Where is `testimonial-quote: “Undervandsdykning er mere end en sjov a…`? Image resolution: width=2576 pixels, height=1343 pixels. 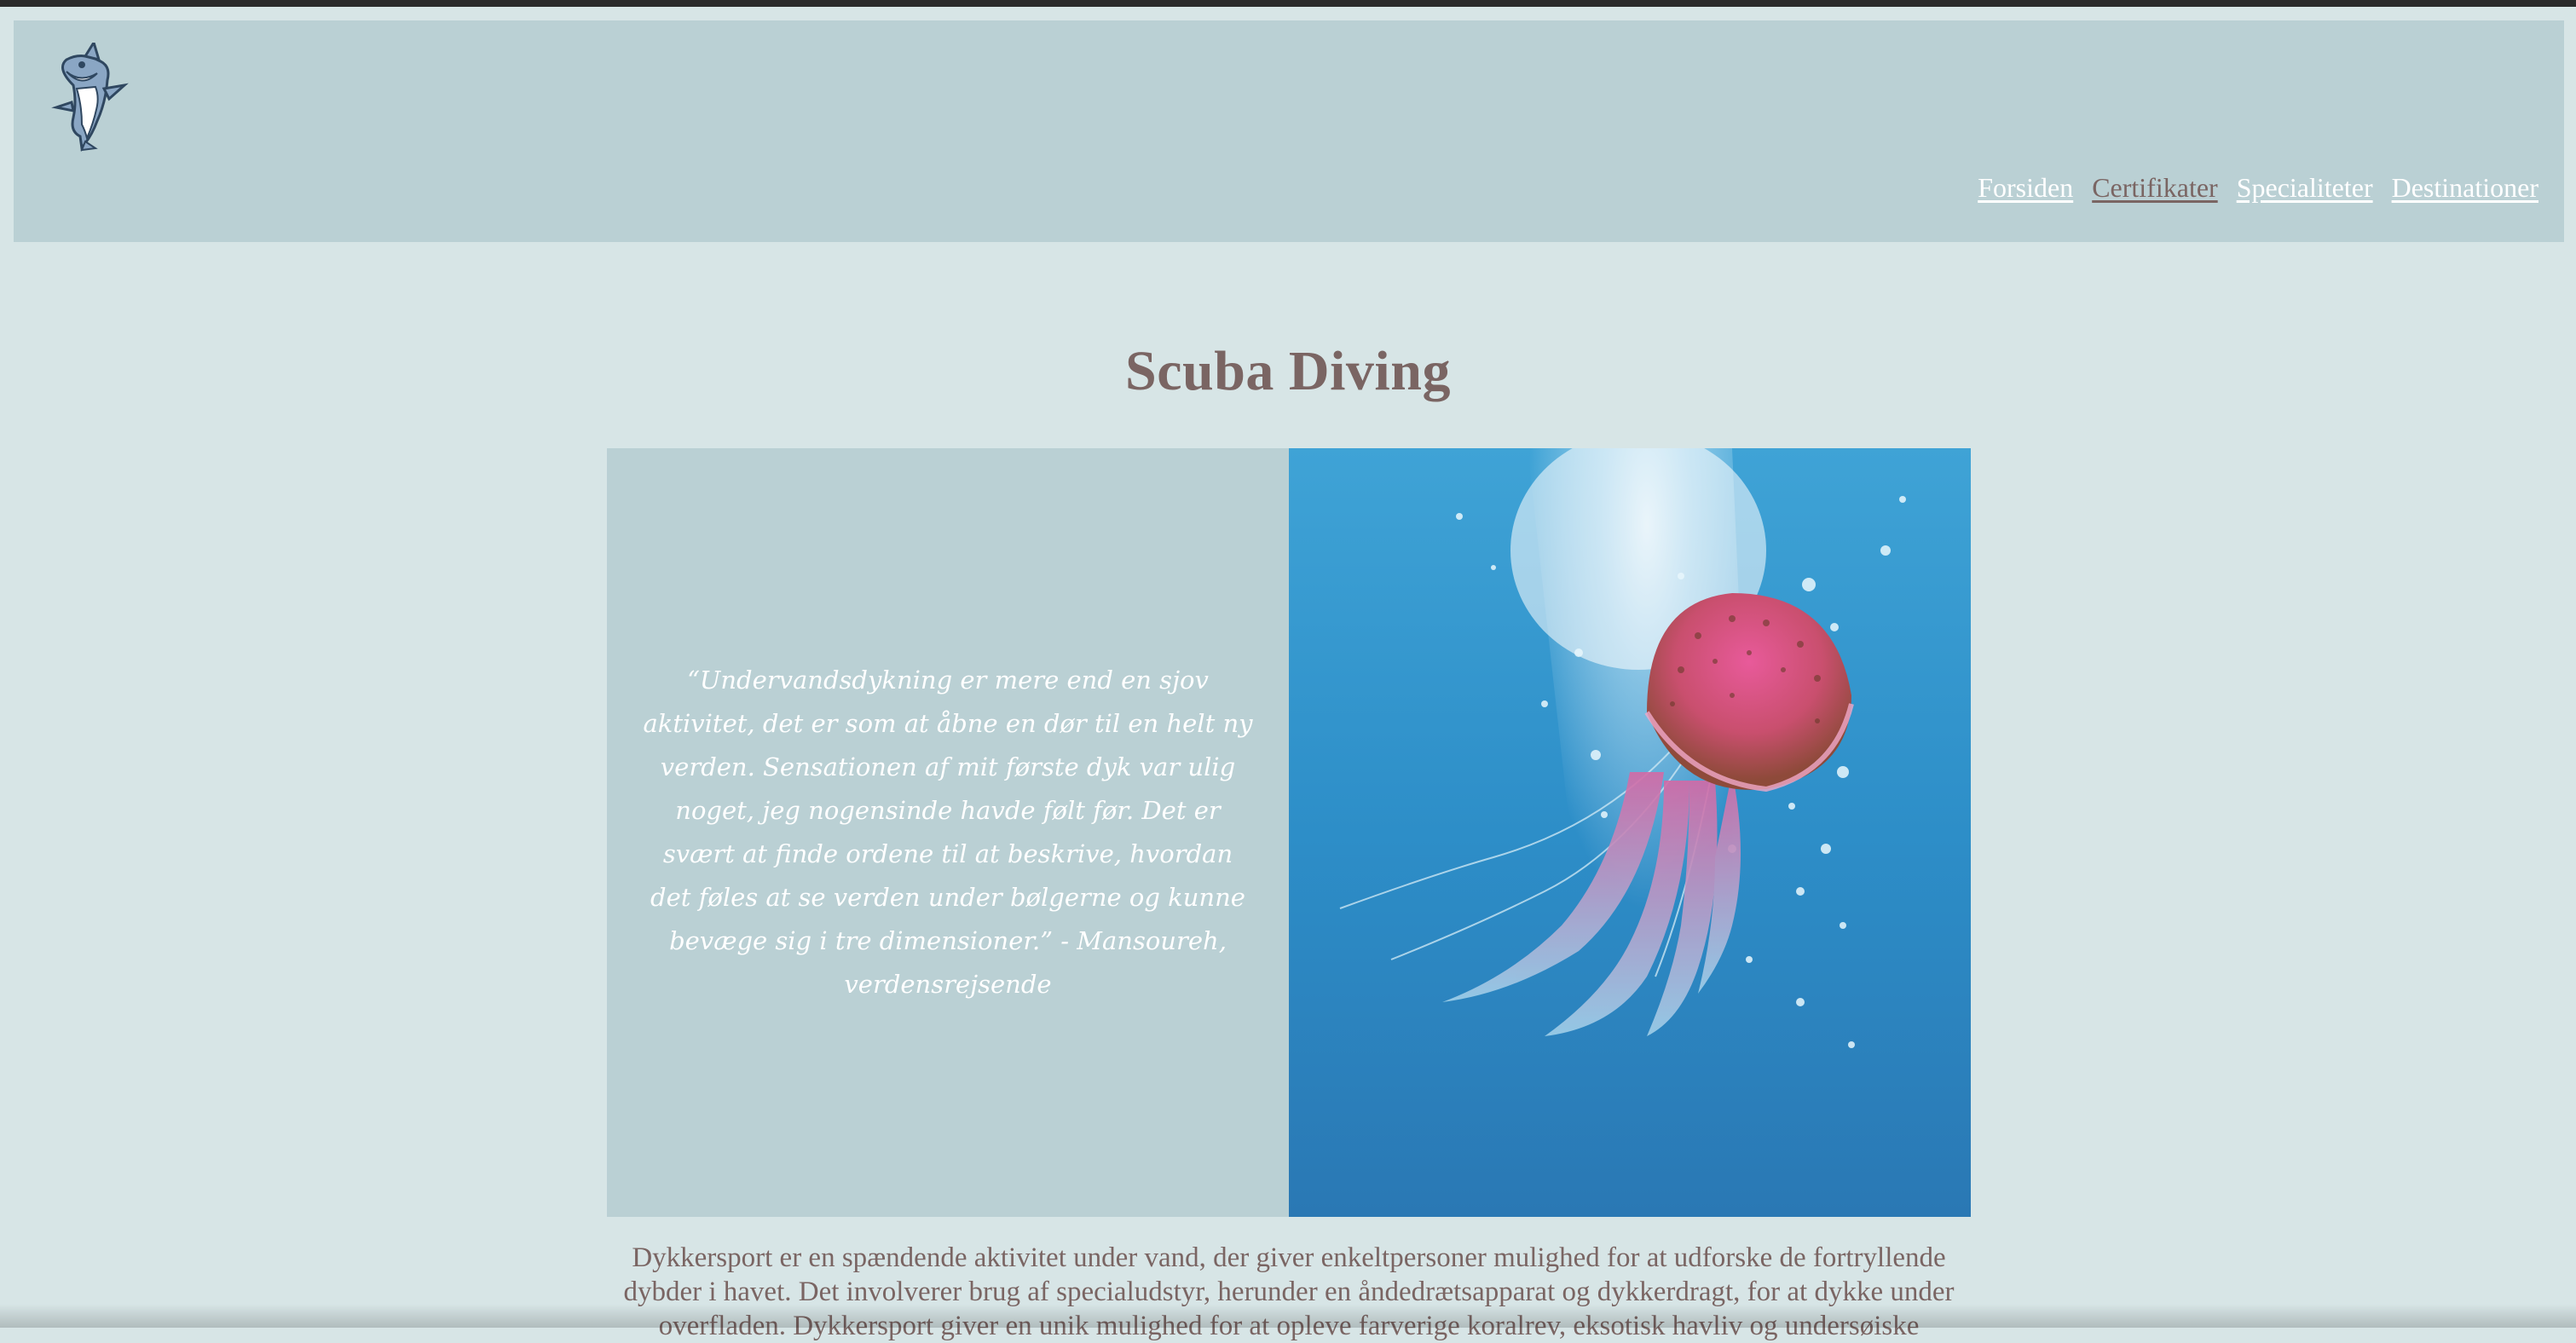 testimonial-quote: “Undervandsdykning er mere end en sjov a… is located at coordinates (948, 832).